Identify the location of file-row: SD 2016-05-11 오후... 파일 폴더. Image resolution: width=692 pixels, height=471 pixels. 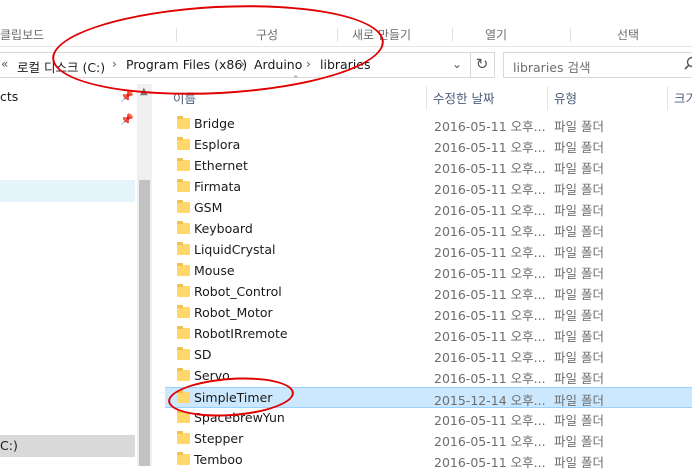
(428, 355).